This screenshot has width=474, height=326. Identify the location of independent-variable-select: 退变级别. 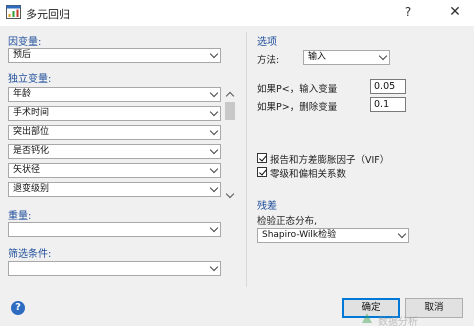
(114, 189).